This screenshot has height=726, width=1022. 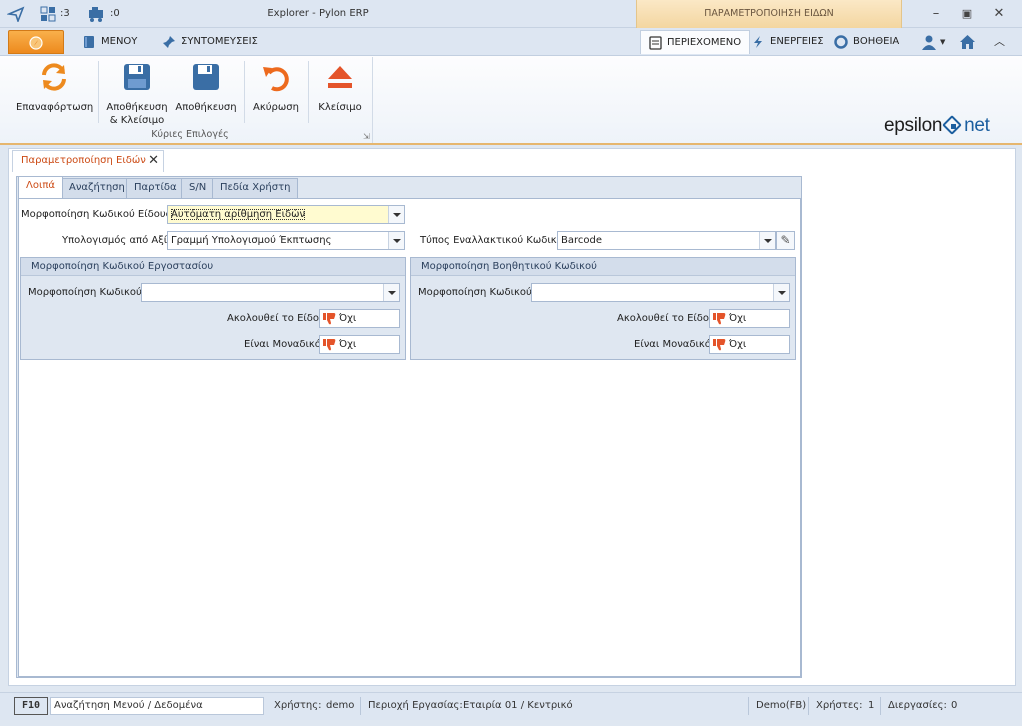 I want to click on save-close-icon, so click(x=137, y=77).